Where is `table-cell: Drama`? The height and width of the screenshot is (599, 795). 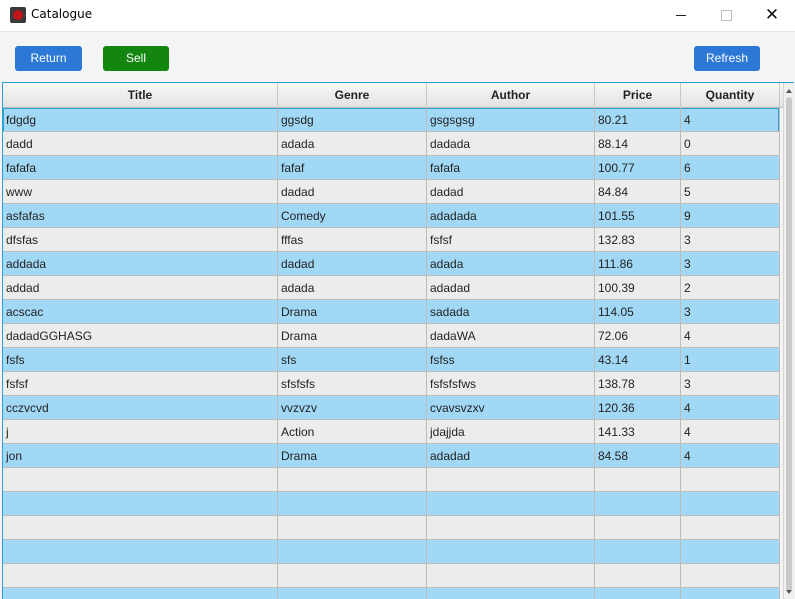
table-cell: Drama is located at coordinates (352, 312).